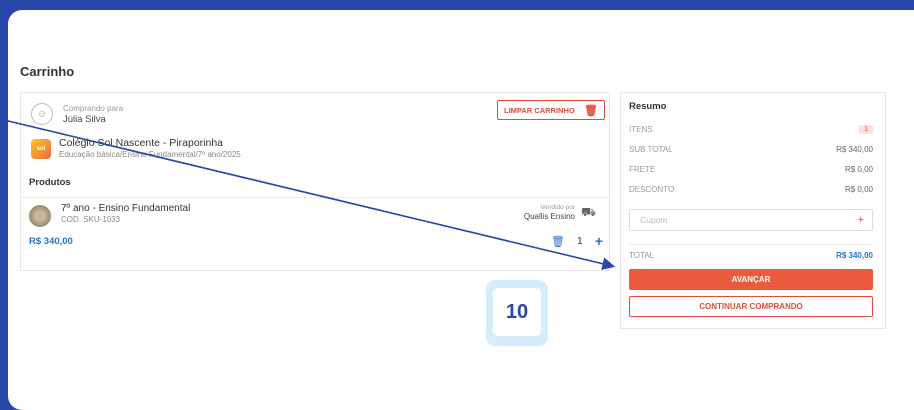 The width and height of the screenshot is (914, 410). Describe the element at coordinates (315, 197) in the screenshot. I see `divider` at that location.